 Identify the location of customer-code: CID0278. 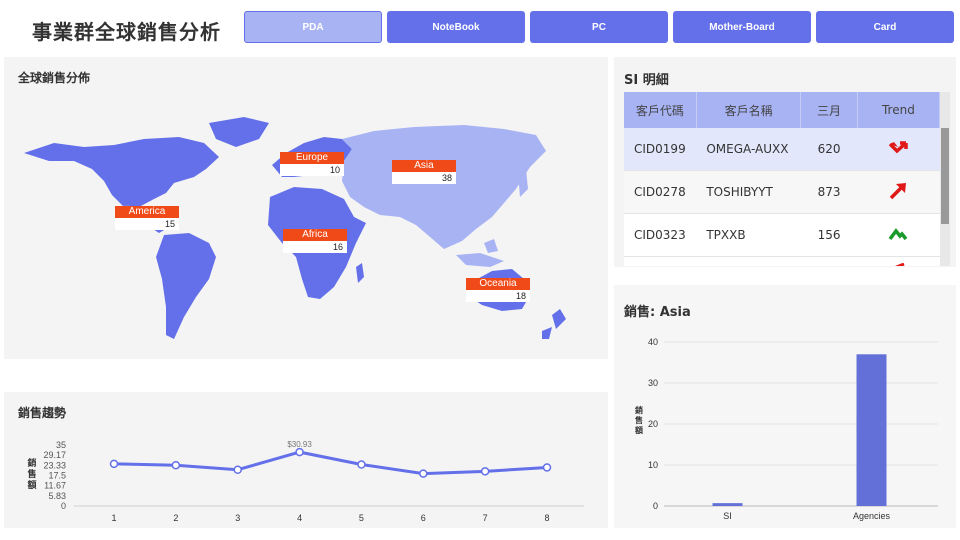
(660, 192).